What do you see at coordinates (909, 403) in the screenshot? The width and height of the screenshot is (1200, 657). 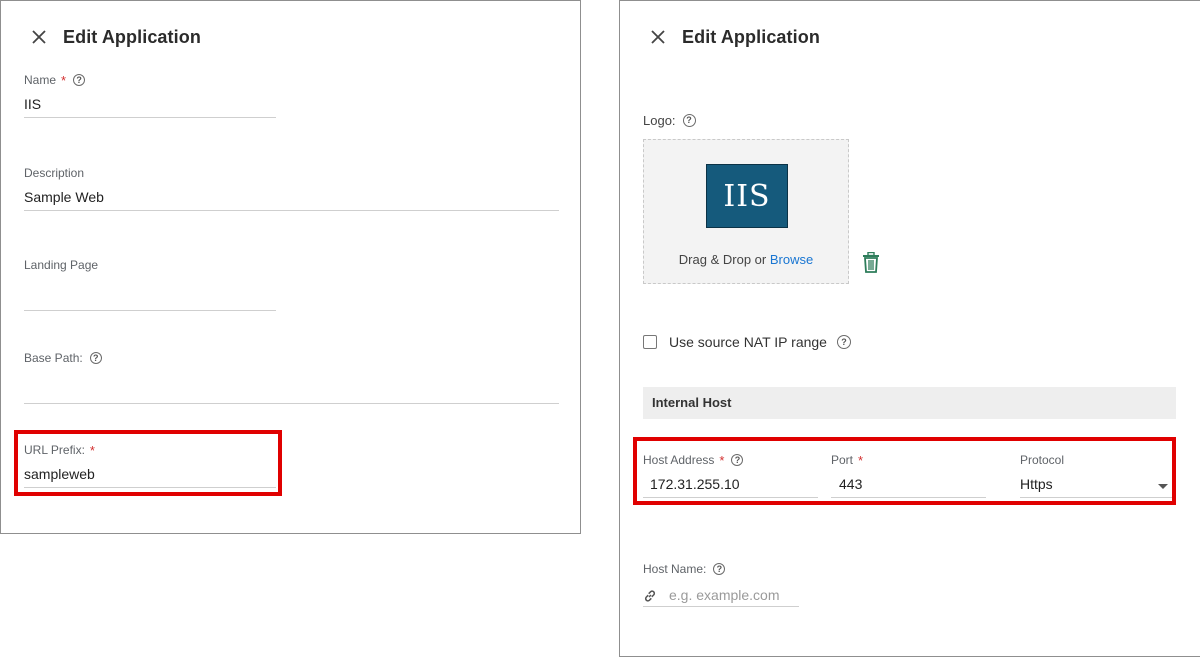 I see `section-title: Internal Host` at bounding box center [909, 403].